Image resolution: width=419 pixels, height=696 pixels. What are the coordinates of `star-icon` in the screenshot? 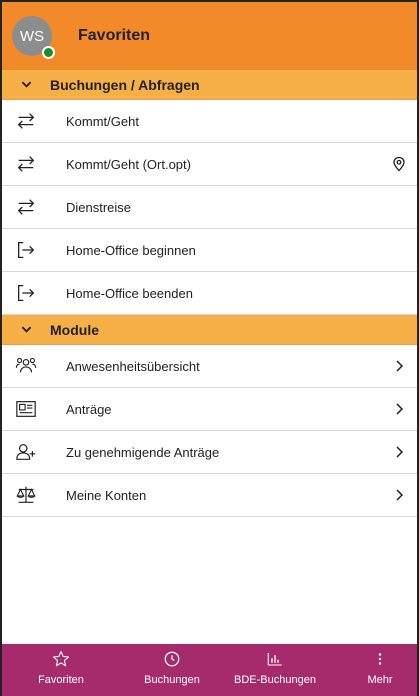 It's located at (61, 658).